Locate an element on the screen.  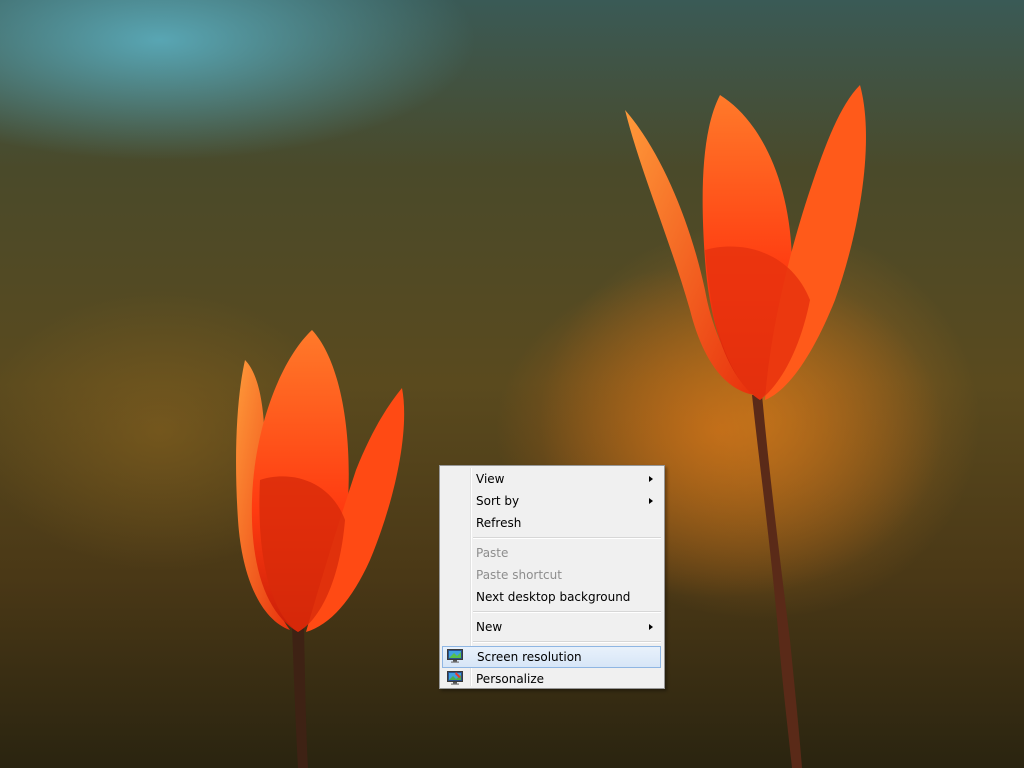
menu-item-label: New is located at coordinates (489, 627).